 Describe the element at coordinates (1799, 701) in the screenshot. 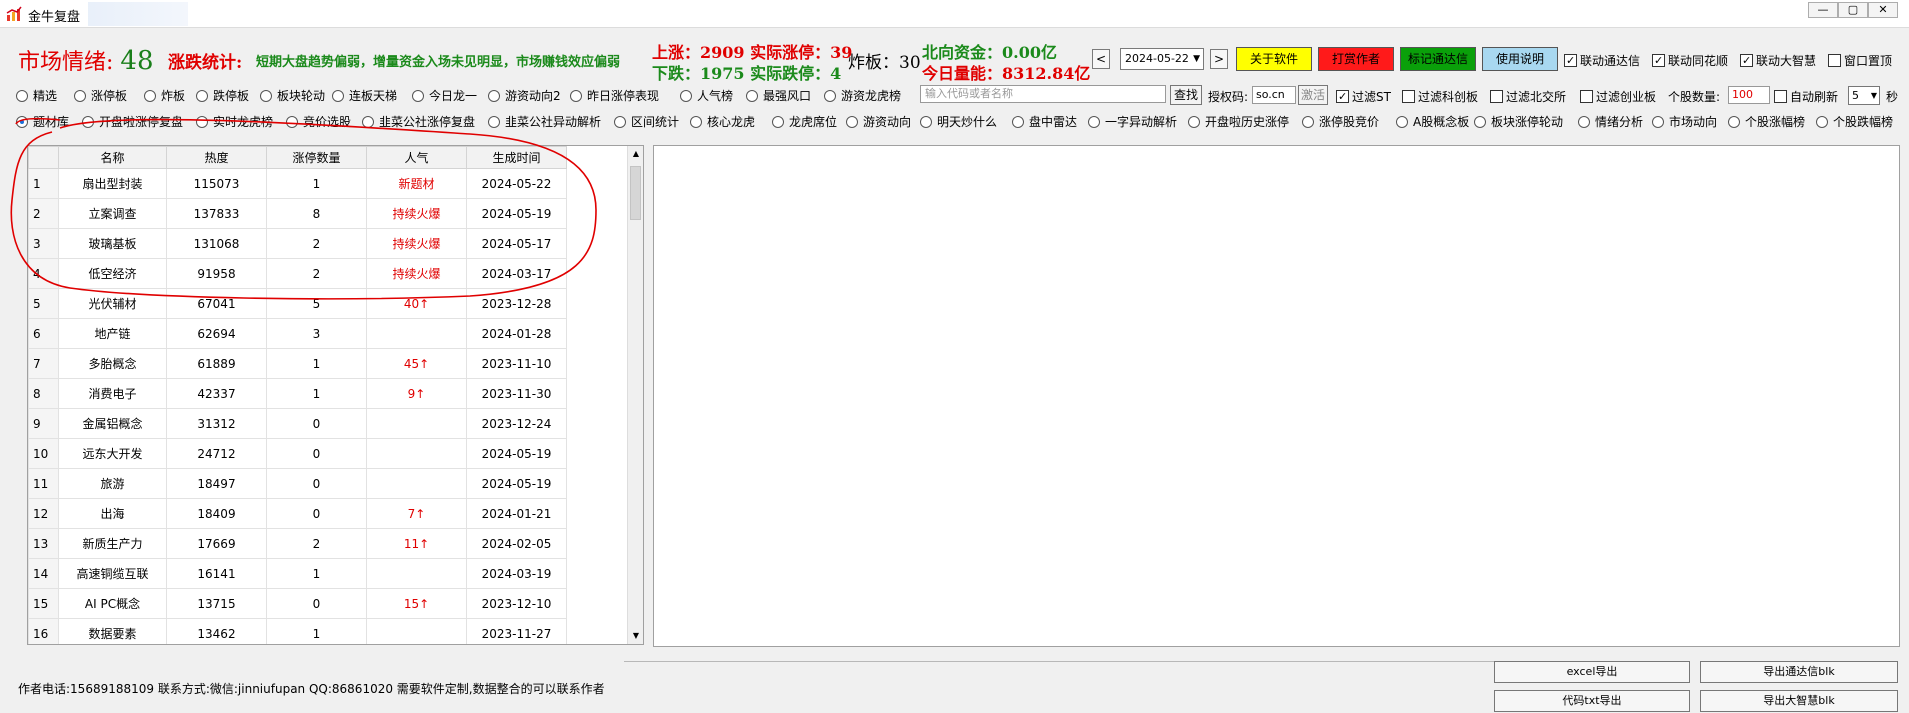

I see `export-dzh-button: 导出大智慧blk` at that location.